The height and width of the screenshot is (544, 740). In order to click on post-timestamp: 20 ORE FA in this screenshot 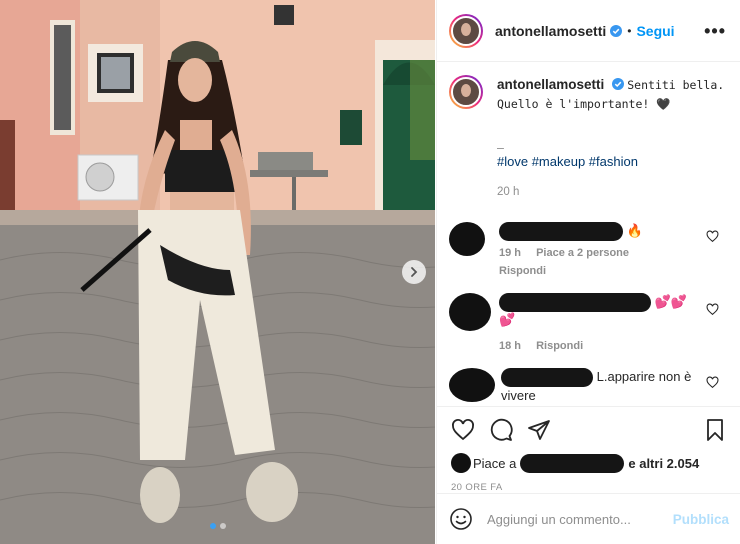, I will do `click(477, 487)`.